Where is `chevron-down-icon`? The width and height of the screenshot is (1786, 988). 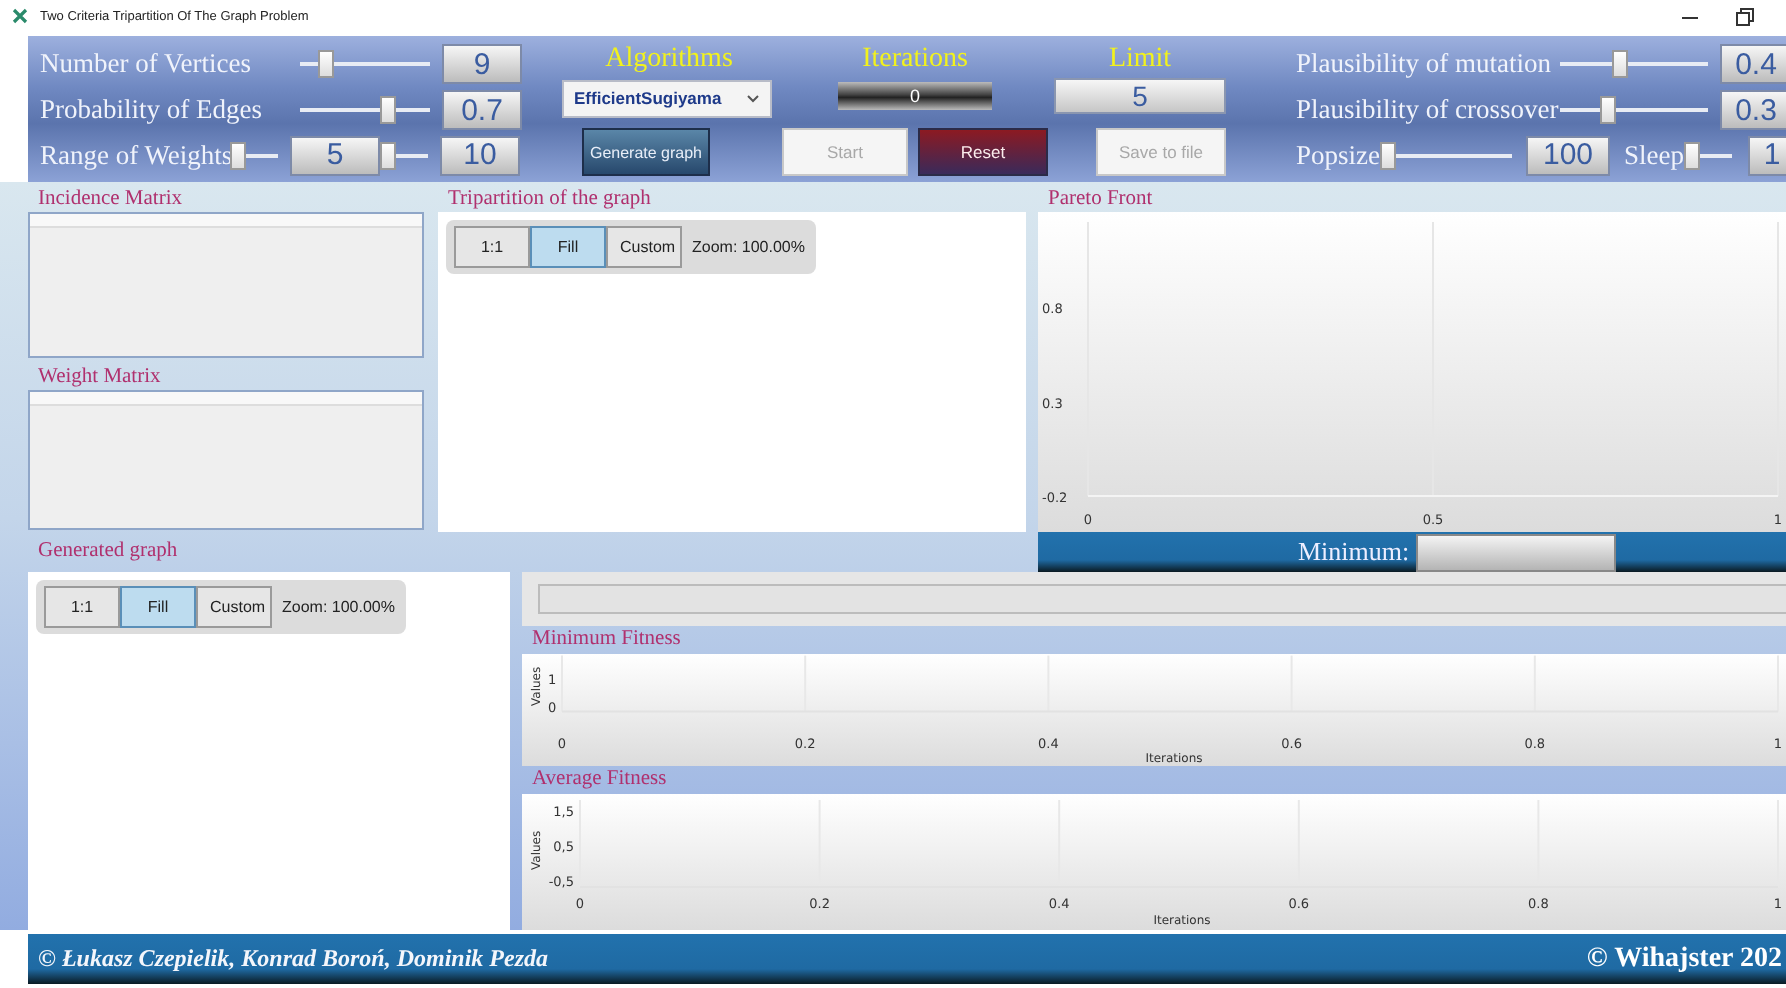
chevron-down-icon is located at coordinates (753, 98).